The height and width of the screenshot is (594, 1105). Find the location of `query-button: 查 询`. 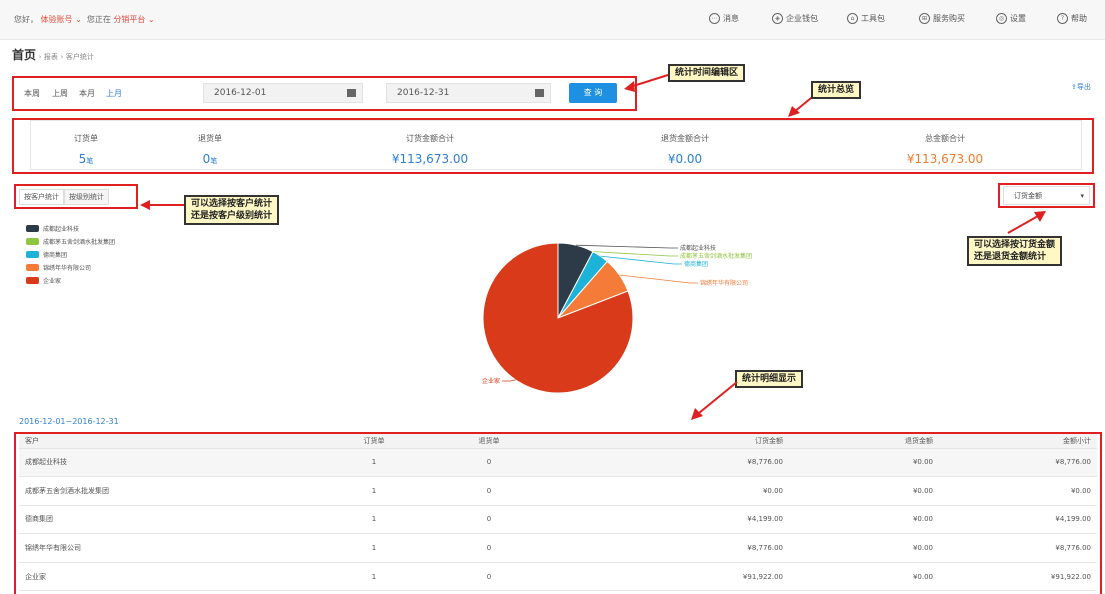

query-button: 查 询 is located at coordinates (593, 93).